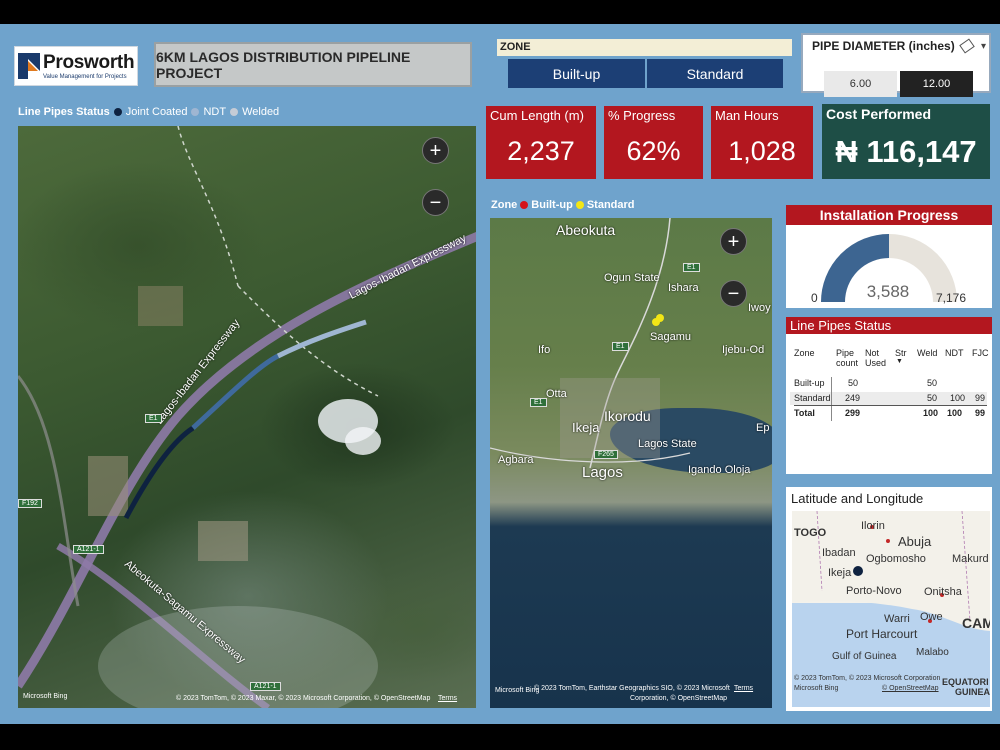 The image size is (1000, 750). I want to click on column-header: Pipe count, so click(848, 358).